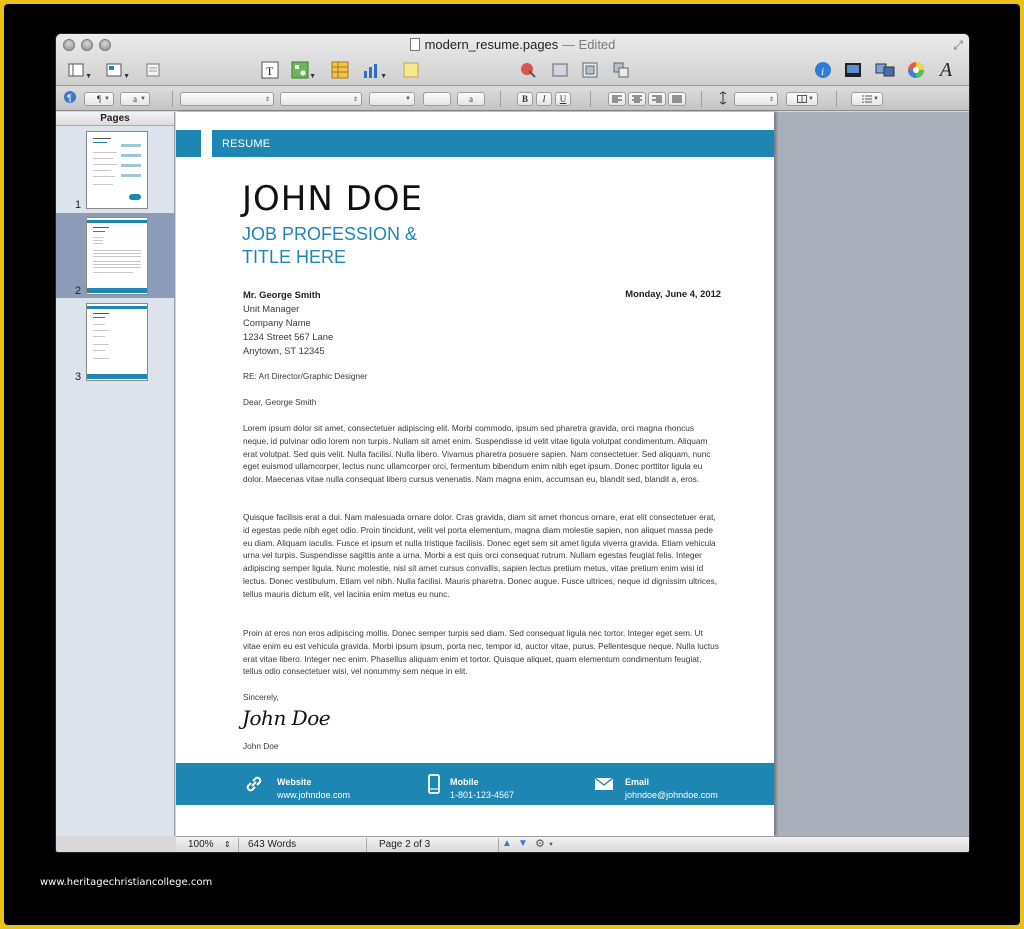 This screenshot has height=929, width=1024. Describe the element at coordinates (114, 70) in the screenshot. I see `sections-icon` at that location.